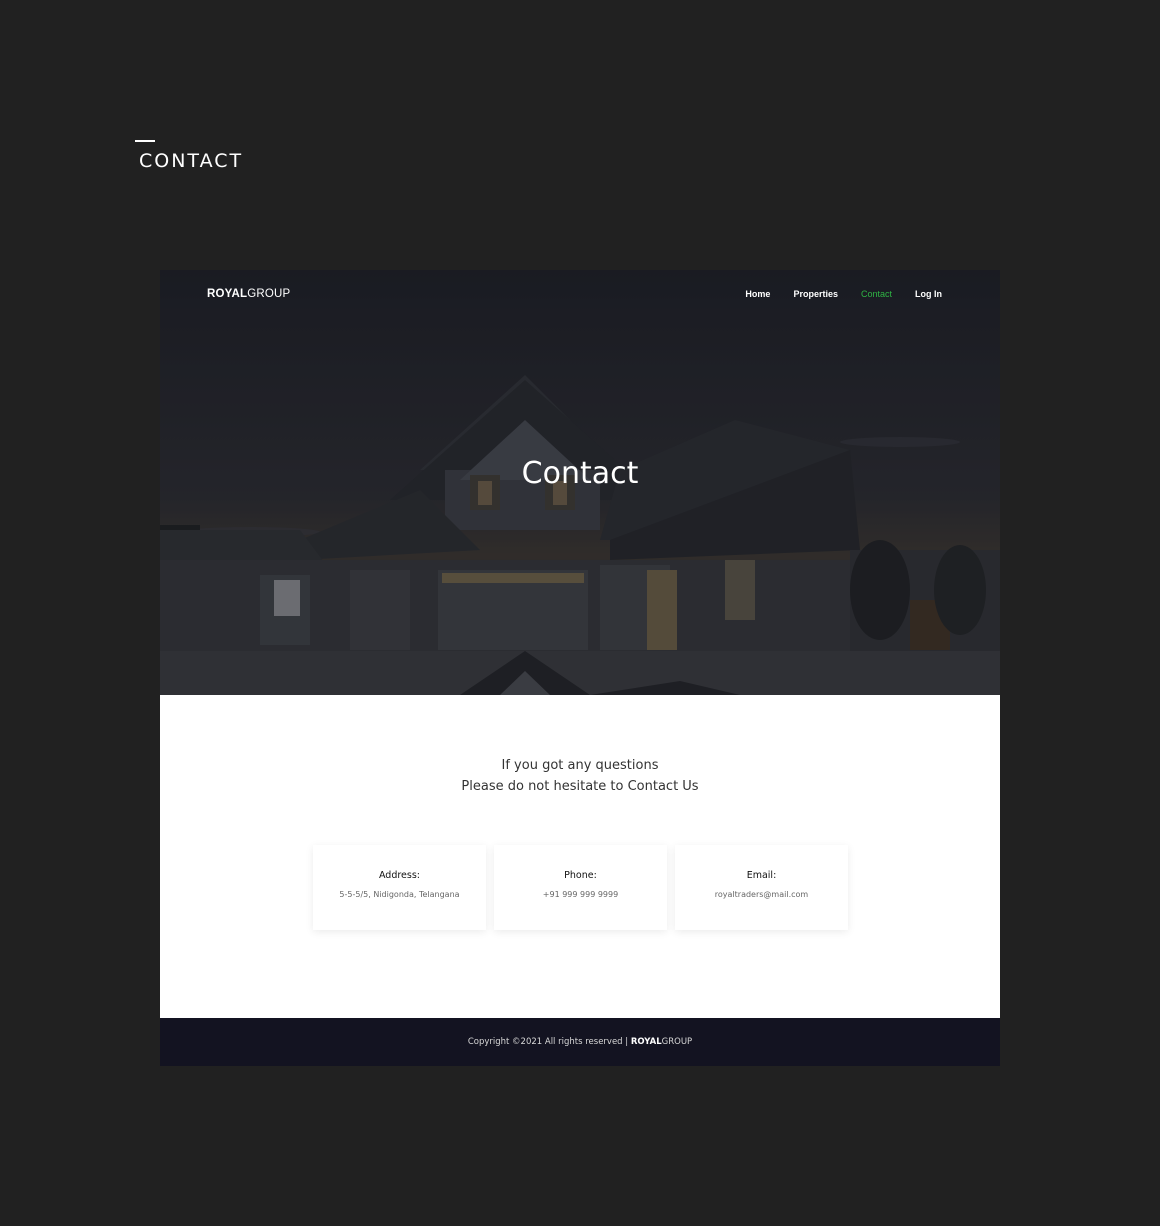  Describe the element at coordinates (580, 894) in the screenshot. I see `phone-value: +91 999 999 9999` at that location.